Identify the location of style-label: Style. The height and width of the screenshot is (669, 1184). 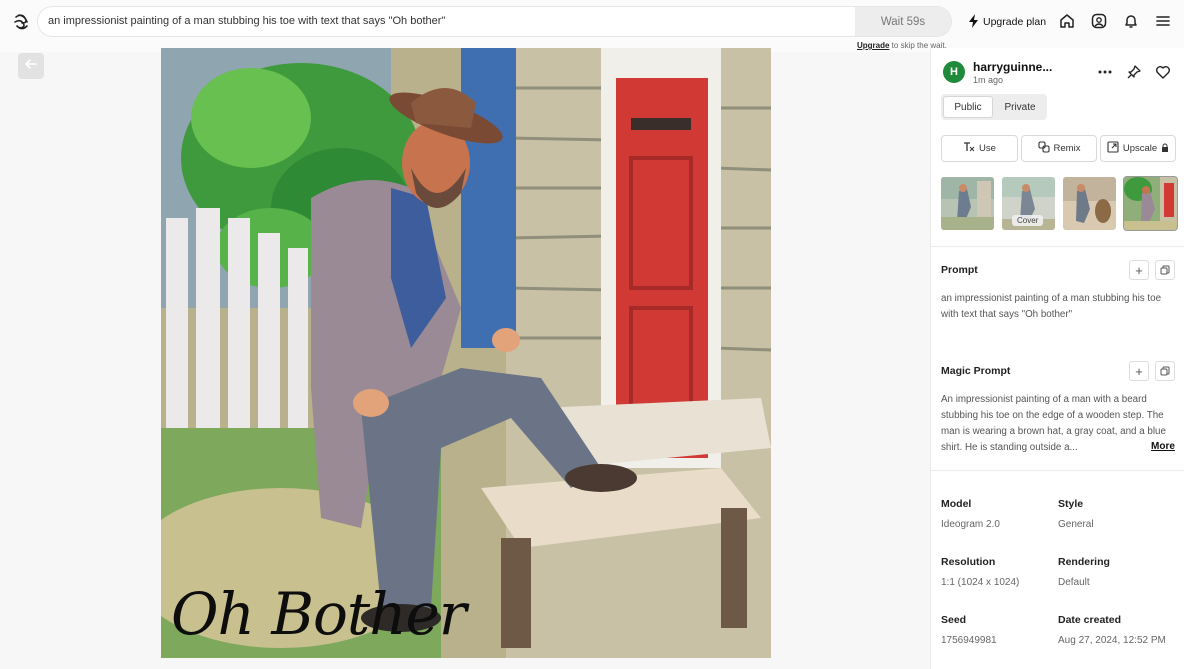
(1071, 504).